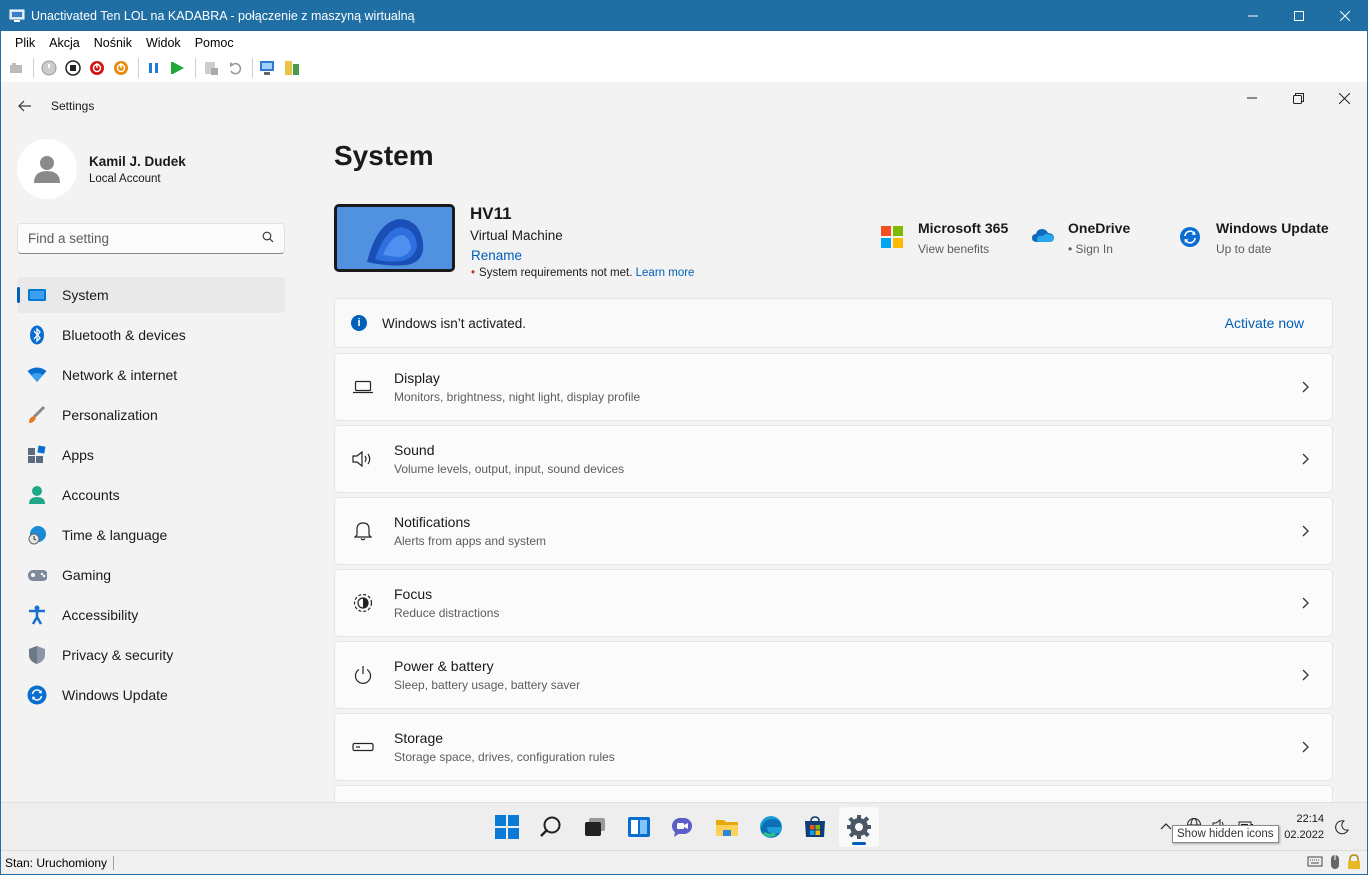 This screenshot has height=875, width=1368. I want to click on person-icon, so click(37, 495).